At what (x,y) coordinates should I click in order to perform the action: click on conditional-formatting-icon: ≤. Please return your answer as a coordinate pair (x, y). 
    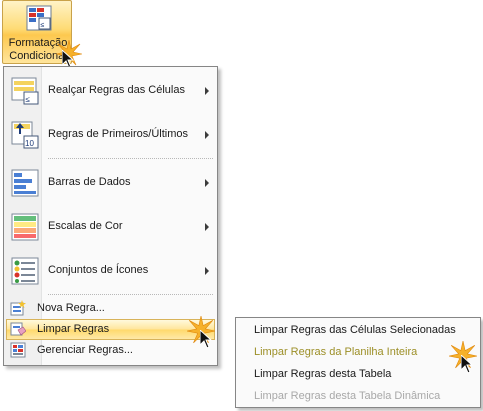
    Looking at the image, I should click on (39, 18).